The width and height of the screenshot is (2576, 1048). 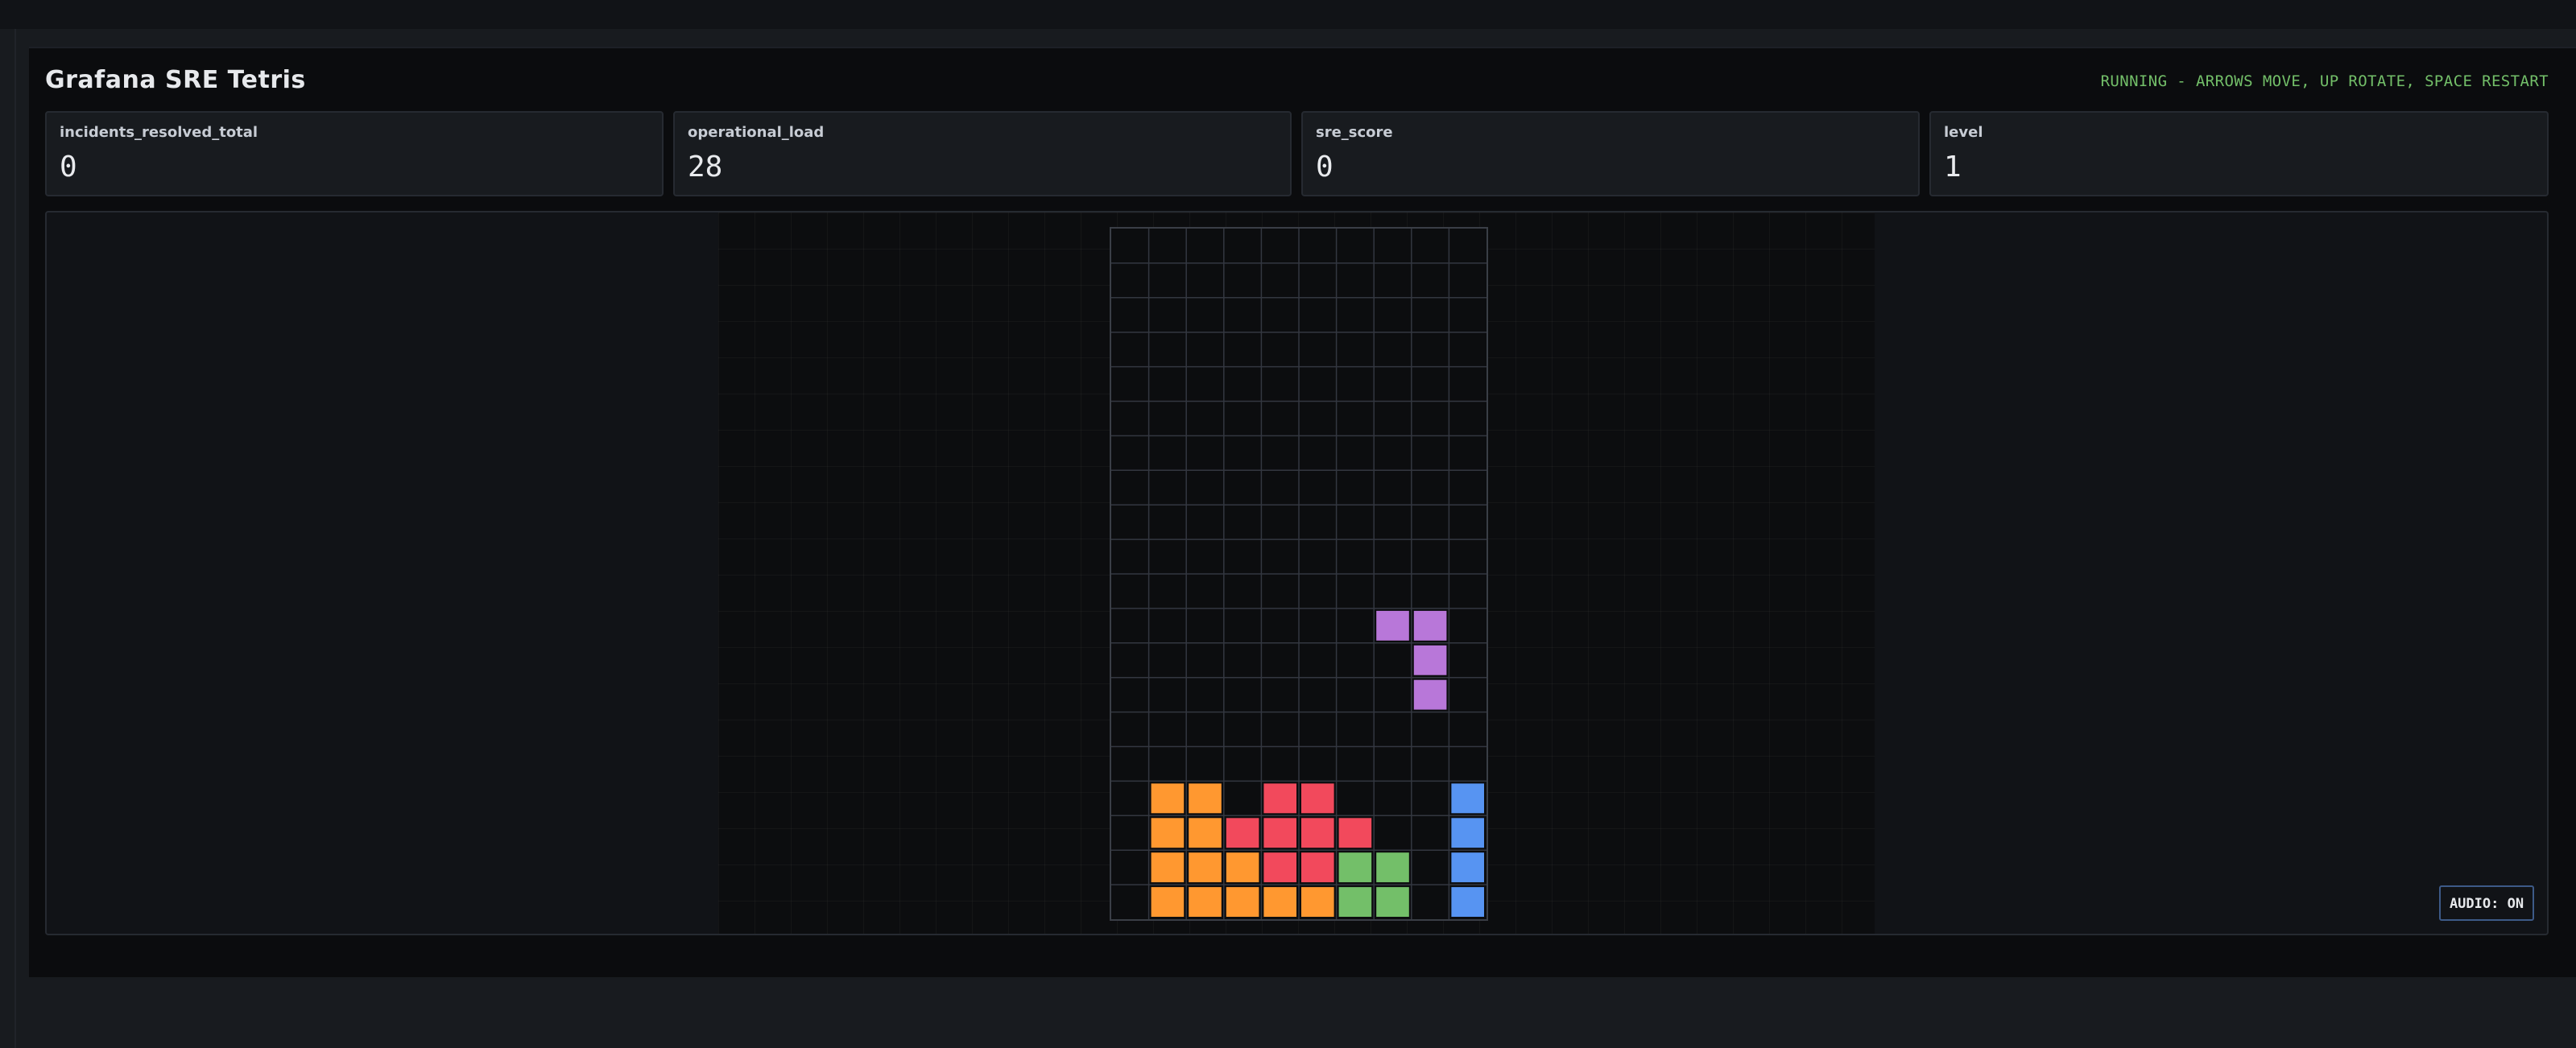 I want to click on stat-label: level, so click(x=1963, y=133).